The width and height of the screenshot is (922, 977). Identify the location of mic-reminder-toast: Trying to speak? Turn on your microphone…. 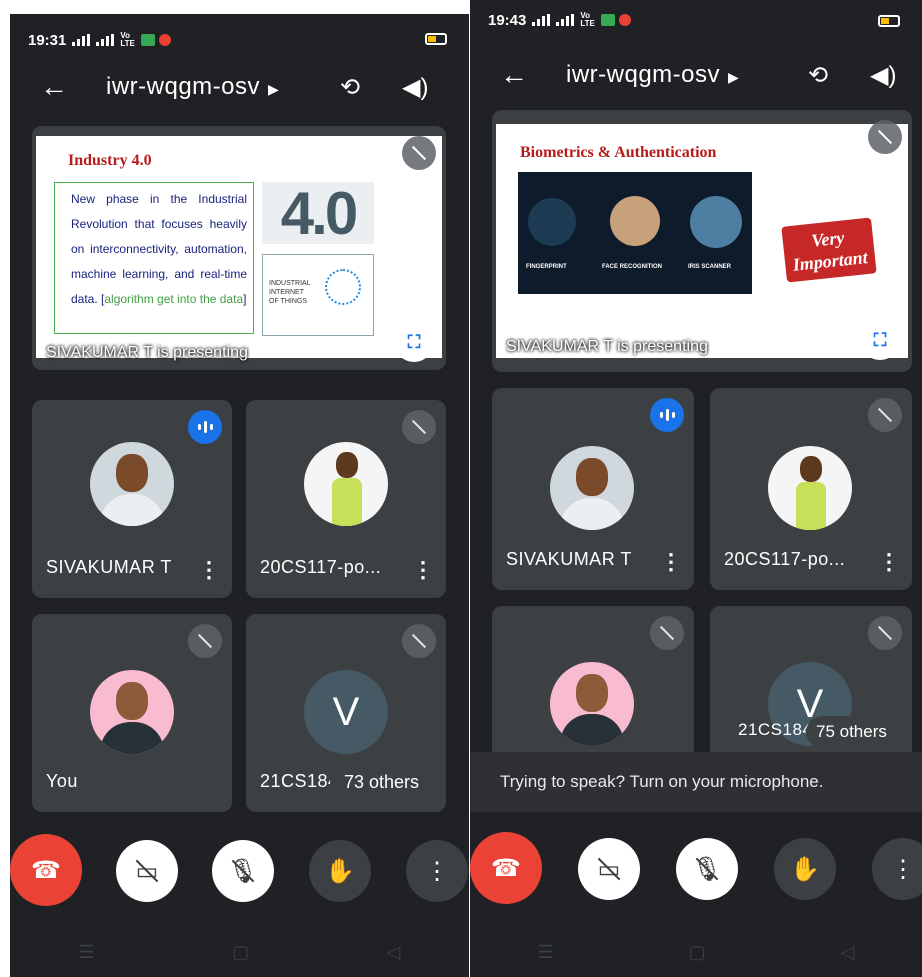
(696, 782).